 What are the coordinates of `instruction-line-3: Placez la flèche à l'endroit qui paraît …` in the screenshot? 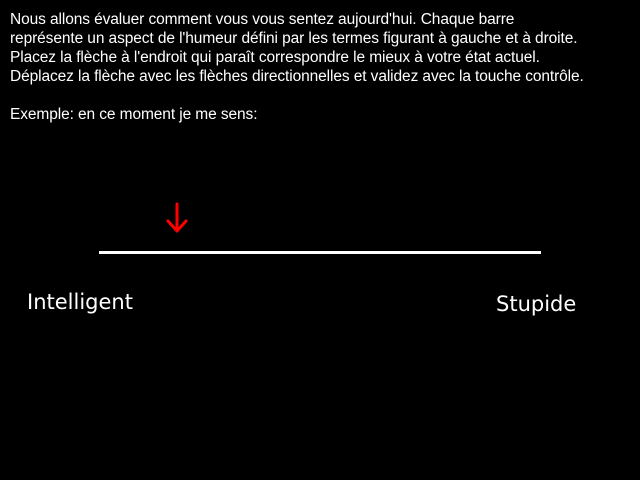 It's located at (275, 57).